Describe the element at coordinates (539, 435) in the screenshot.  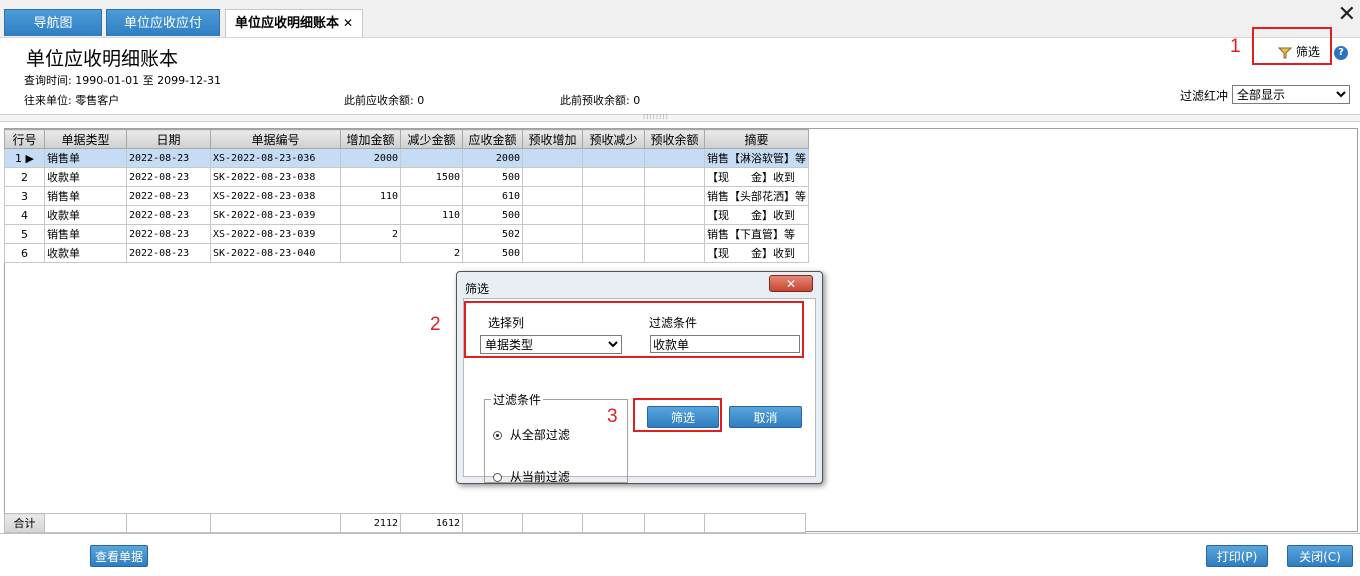
I see `radio-all-label: 从全部过滤` at that location.